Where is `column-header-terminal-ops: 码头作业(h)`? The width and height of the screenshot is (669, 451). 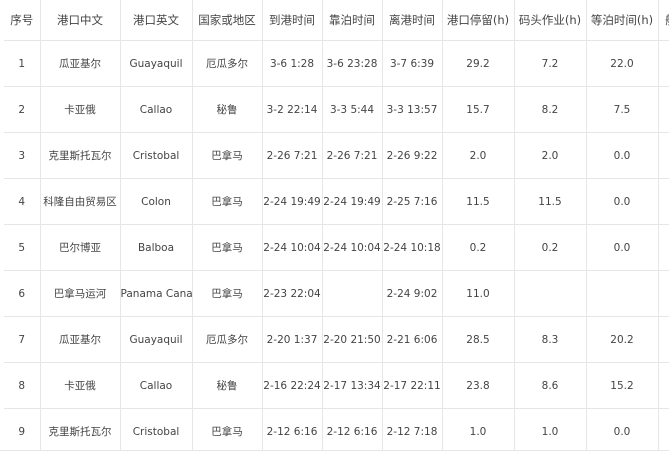
column-header-terminal-ops: 码头作业(h) is located at coordinates (550, 20).